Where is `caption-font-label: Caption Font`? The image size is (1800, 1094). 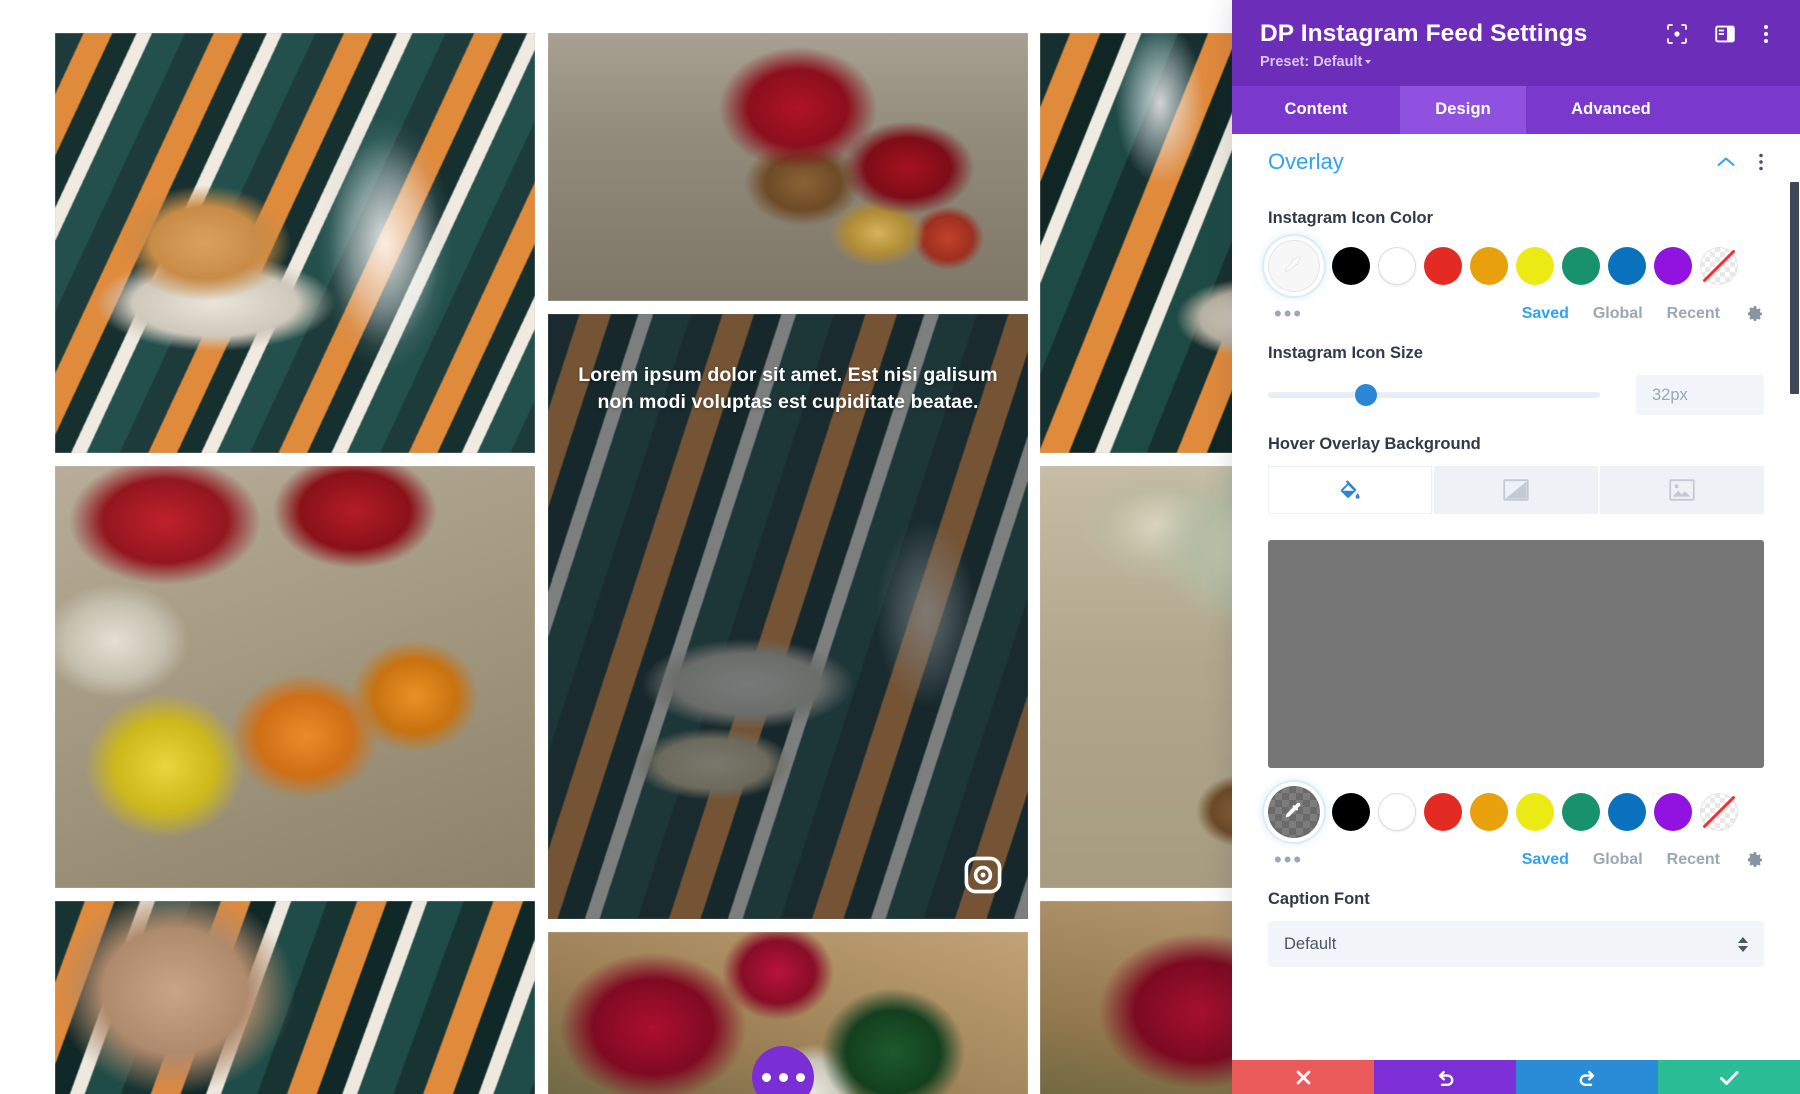 caption-font-label: Caption Font is located at coordinates (1319, 899).